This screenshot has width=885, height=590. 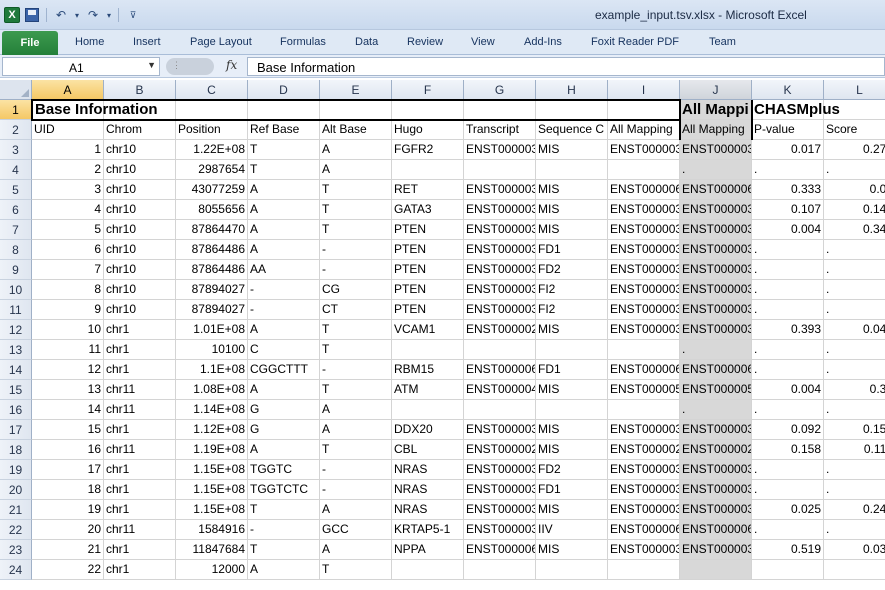 I want to click on table-cell: 1.14E+08, so click(x=212, y=410).